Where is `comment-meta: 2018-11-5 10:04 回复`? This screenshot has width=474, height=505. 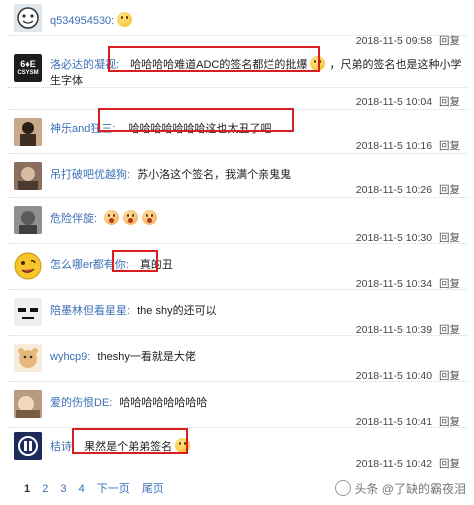
comment-meta: 2018-11-5 10:04 回复 is located at coordinates (408, 101).